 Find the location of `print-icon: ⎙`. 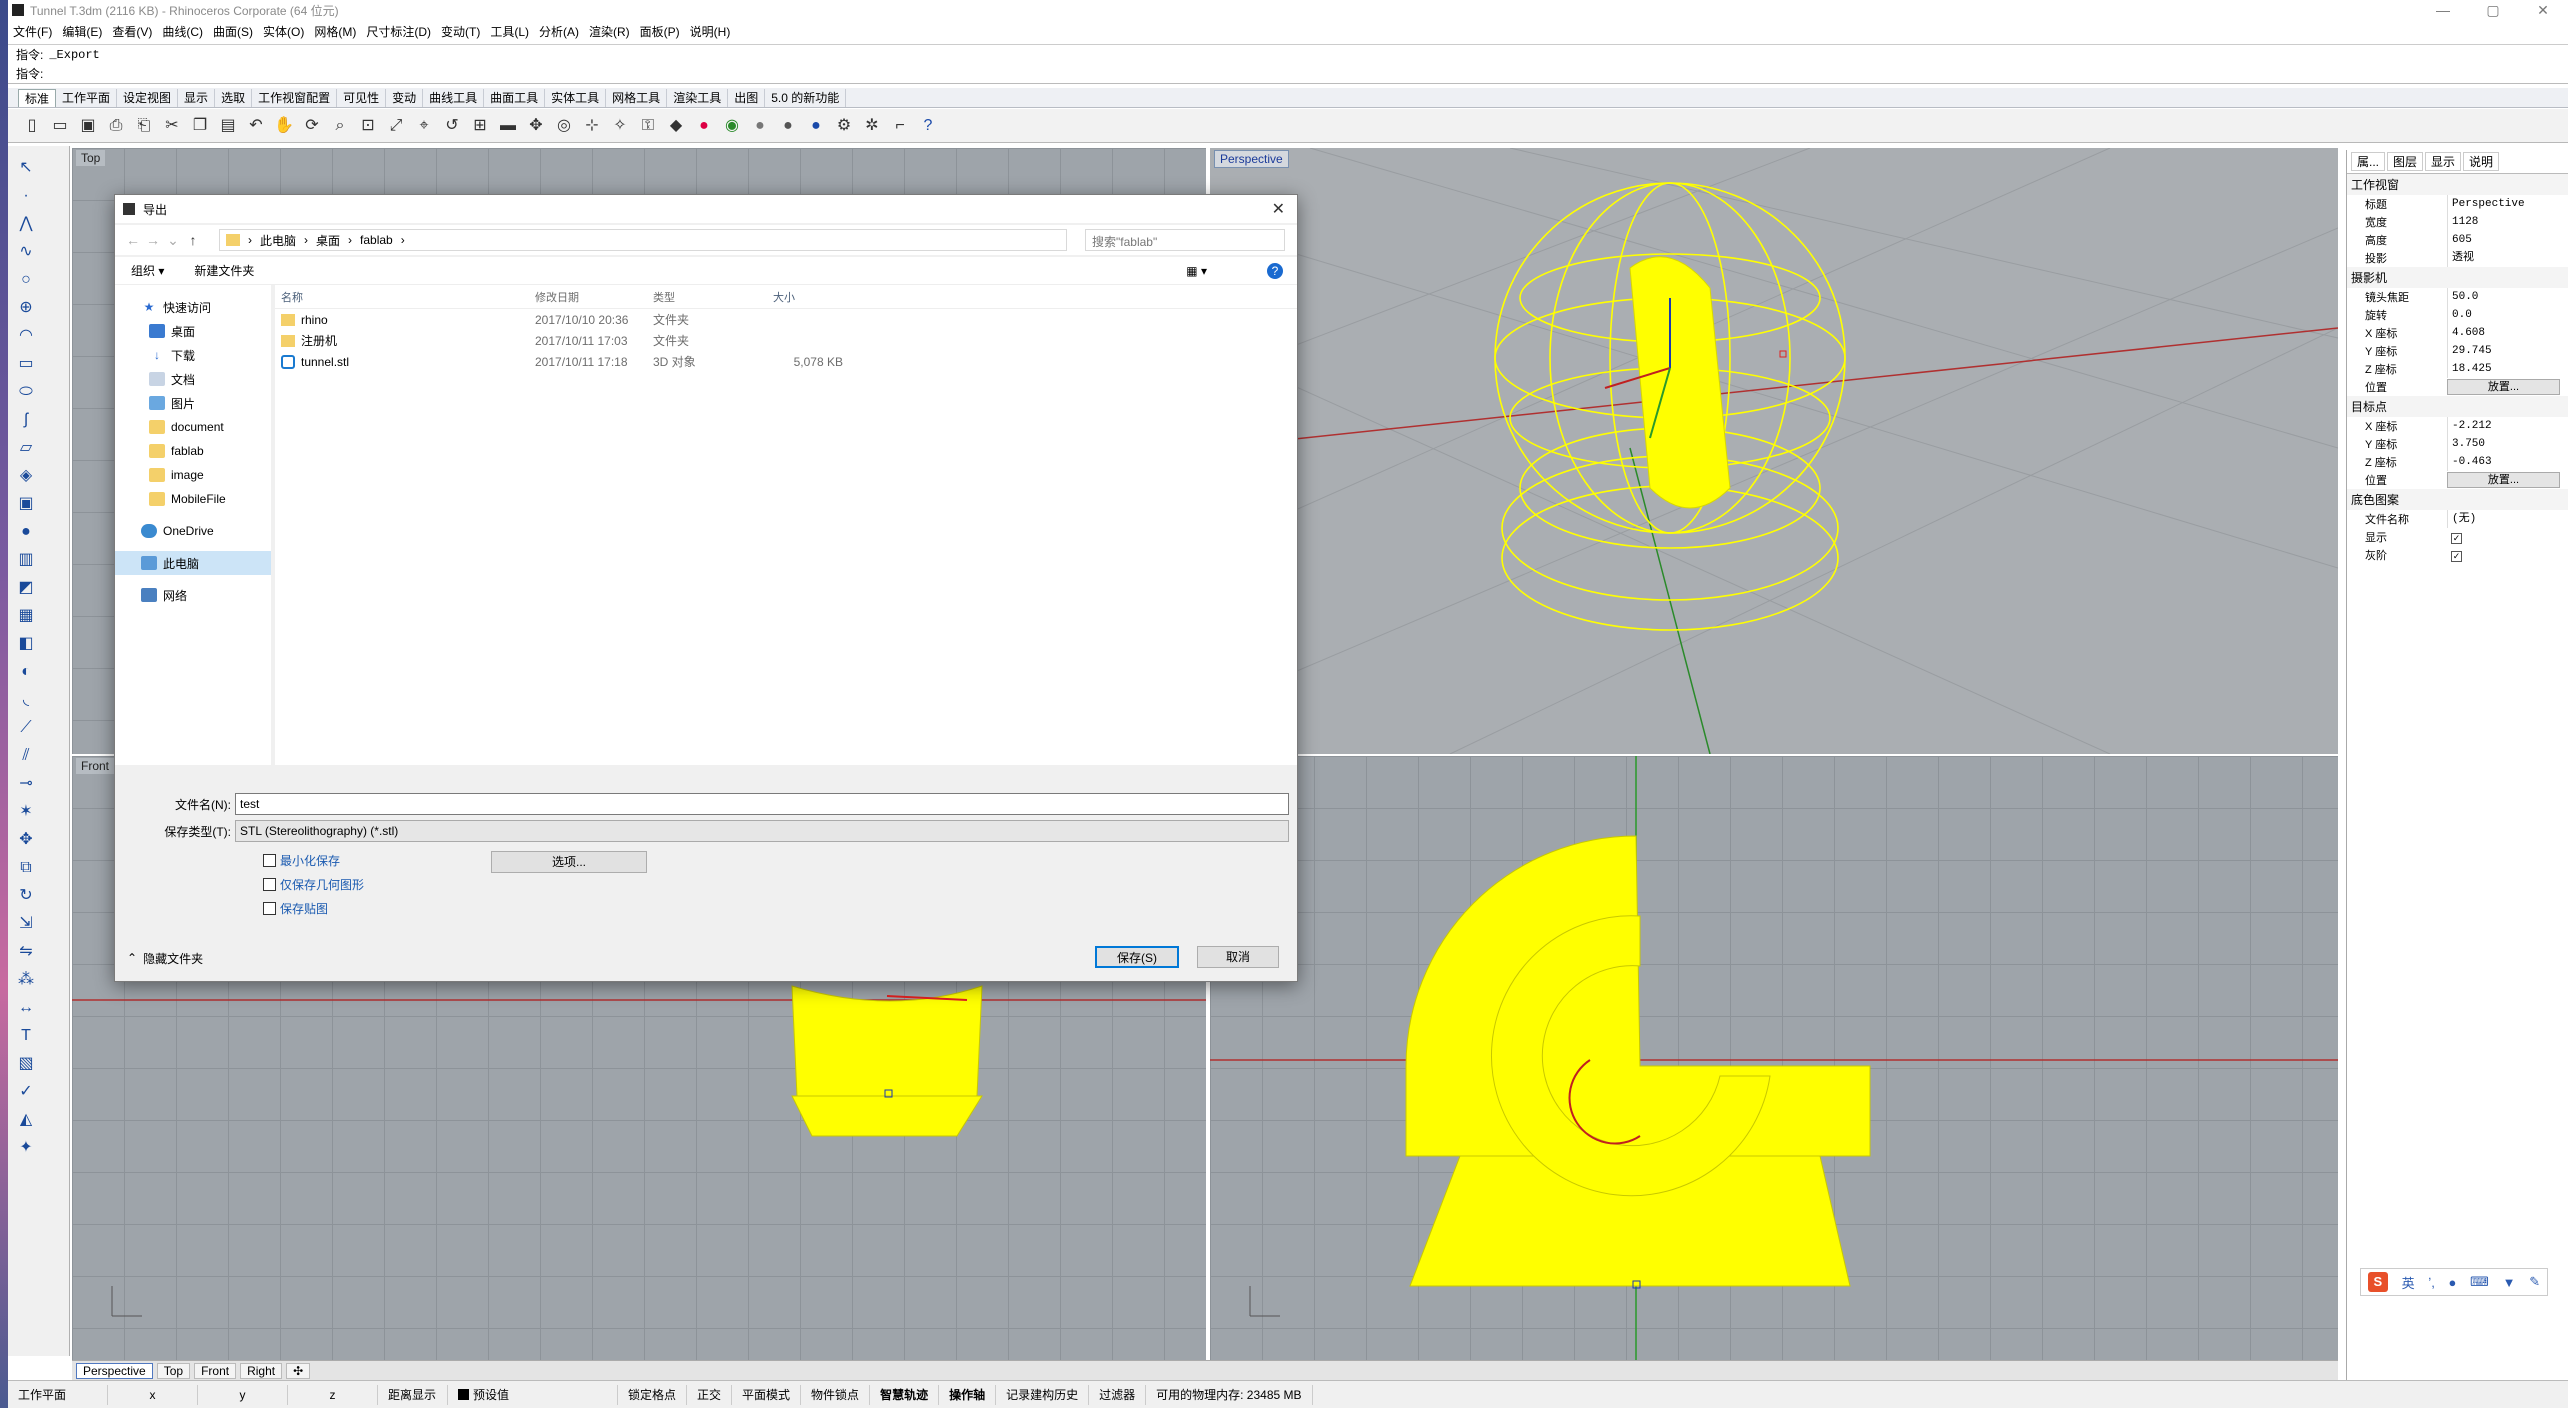

print-icon: ⎙ is located at coordinates (116, 126).